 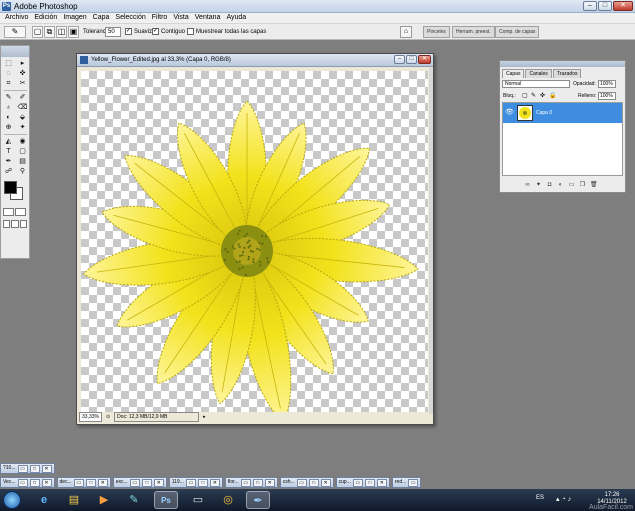 I want to click on minimized-window: csh... ▭ □ ✕, so click(x=306, y=482).